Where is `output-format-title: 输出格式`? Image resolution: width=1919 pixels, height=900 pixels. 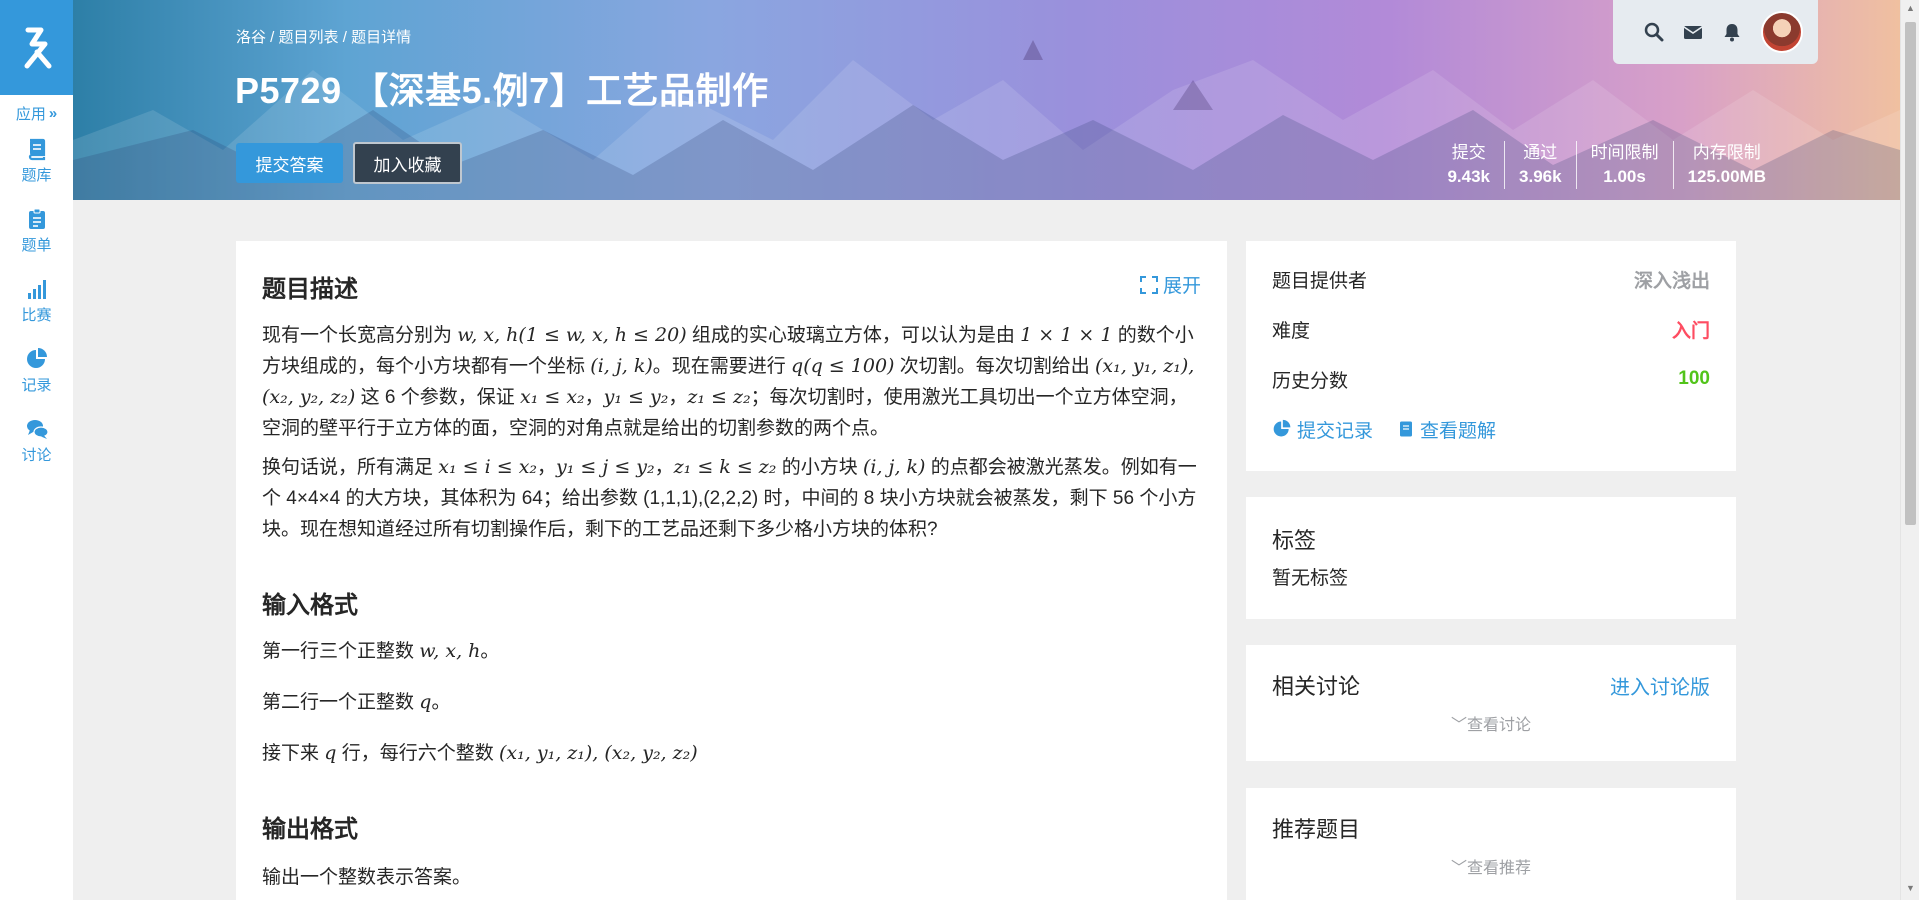
output-format-title: 输出格式 is located at coordinates (310, 829).